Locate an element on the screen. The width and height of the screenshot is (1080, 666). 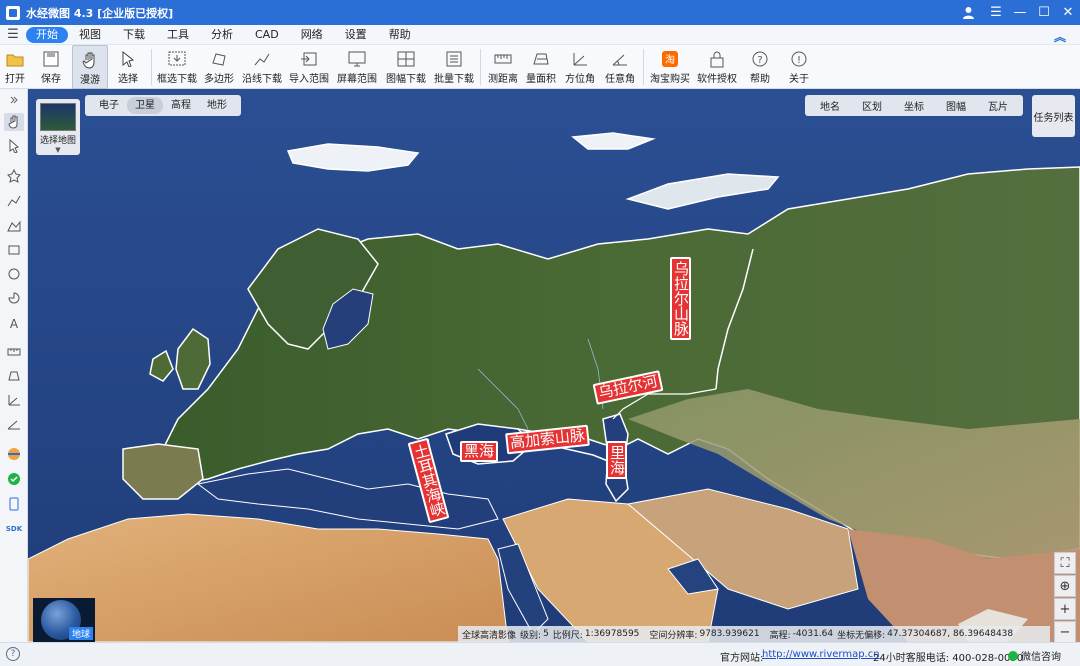
resolution-value: 9783.939621 is located at coordinates (729, 634).